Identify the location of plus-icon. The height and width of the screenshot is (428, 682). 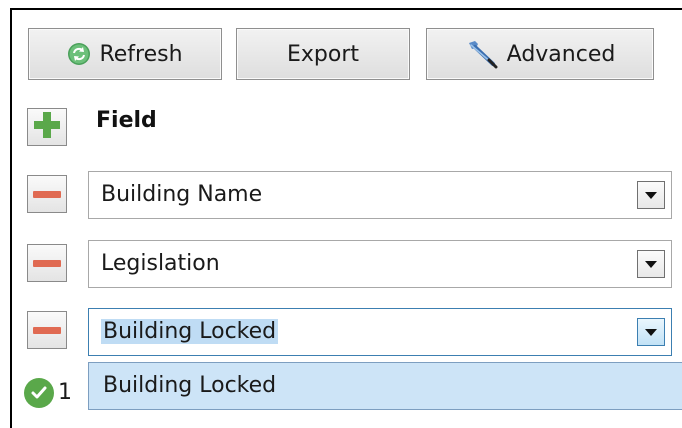
(47, 127).